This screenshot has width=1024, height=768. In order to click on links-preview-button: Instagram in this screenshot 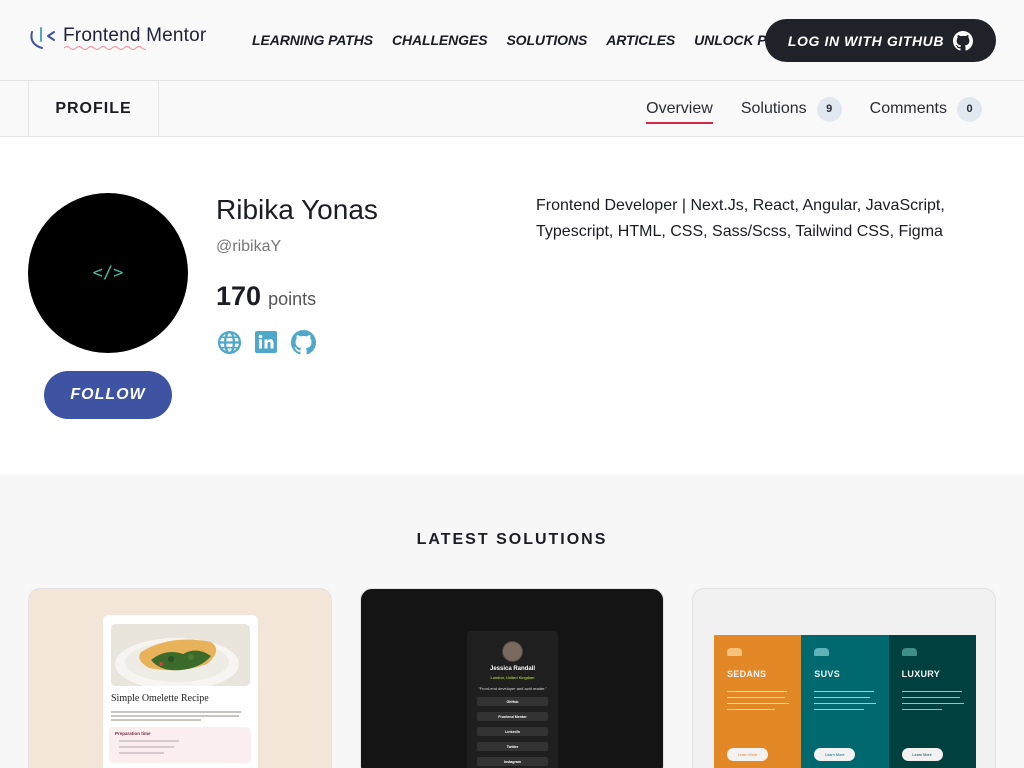, I will do `click(512, 761)`.